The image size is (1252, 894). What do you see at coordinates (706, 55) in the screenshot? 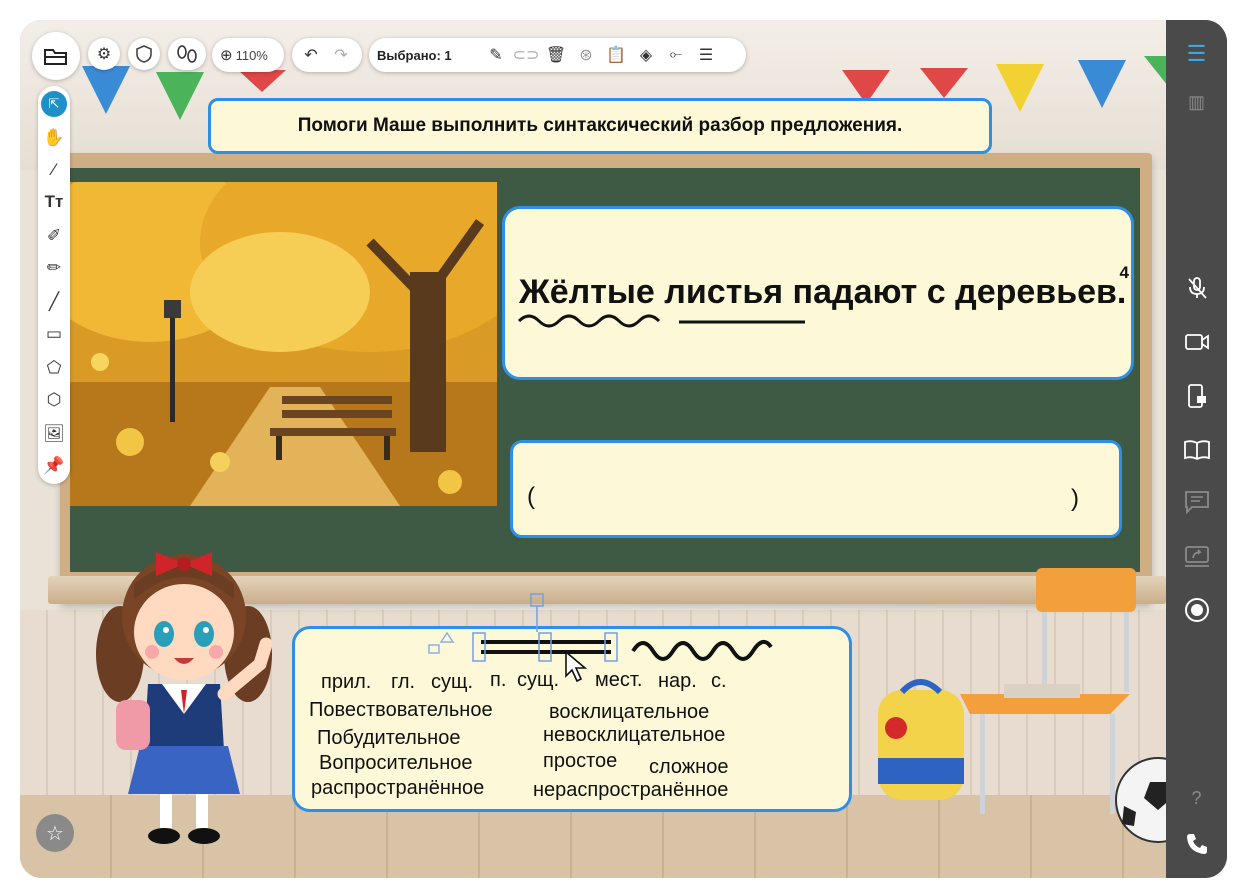
I see `properties-button: ☰` at bounding box center [706, 55].